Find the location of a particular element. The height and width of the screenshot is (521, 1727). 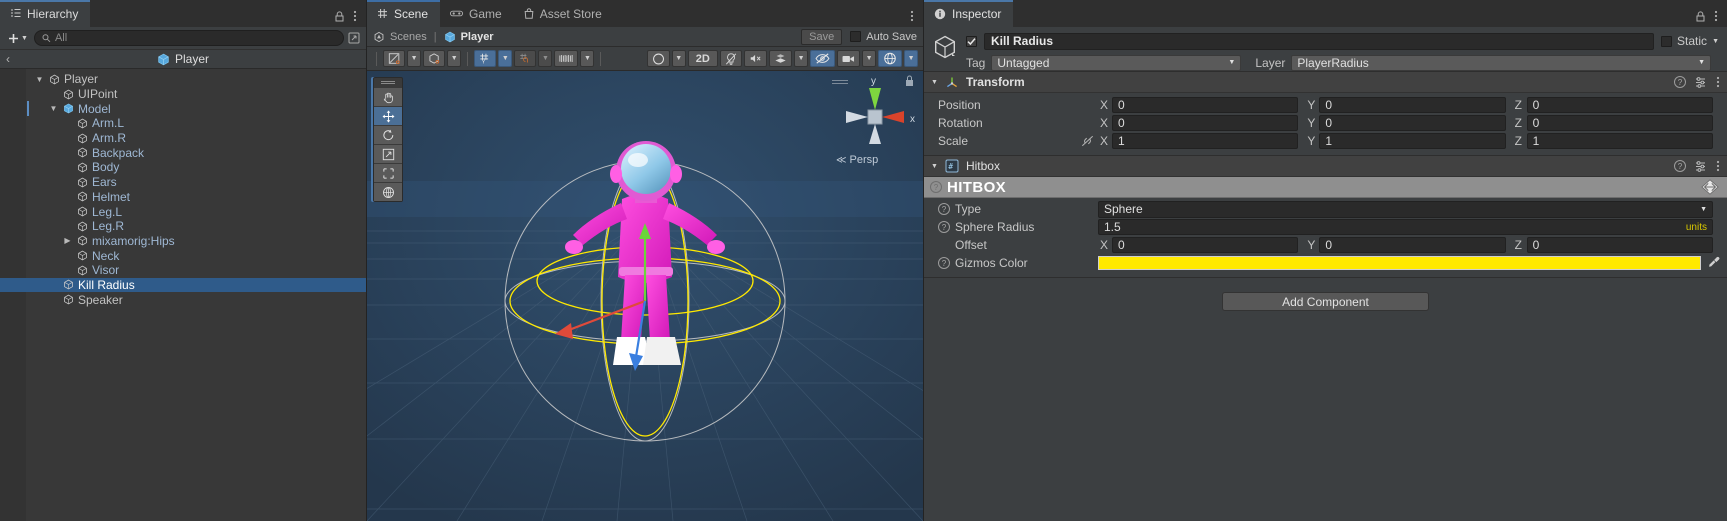

pivot-rotation-dropdown: ▼ is located at coordinates (454, 58).